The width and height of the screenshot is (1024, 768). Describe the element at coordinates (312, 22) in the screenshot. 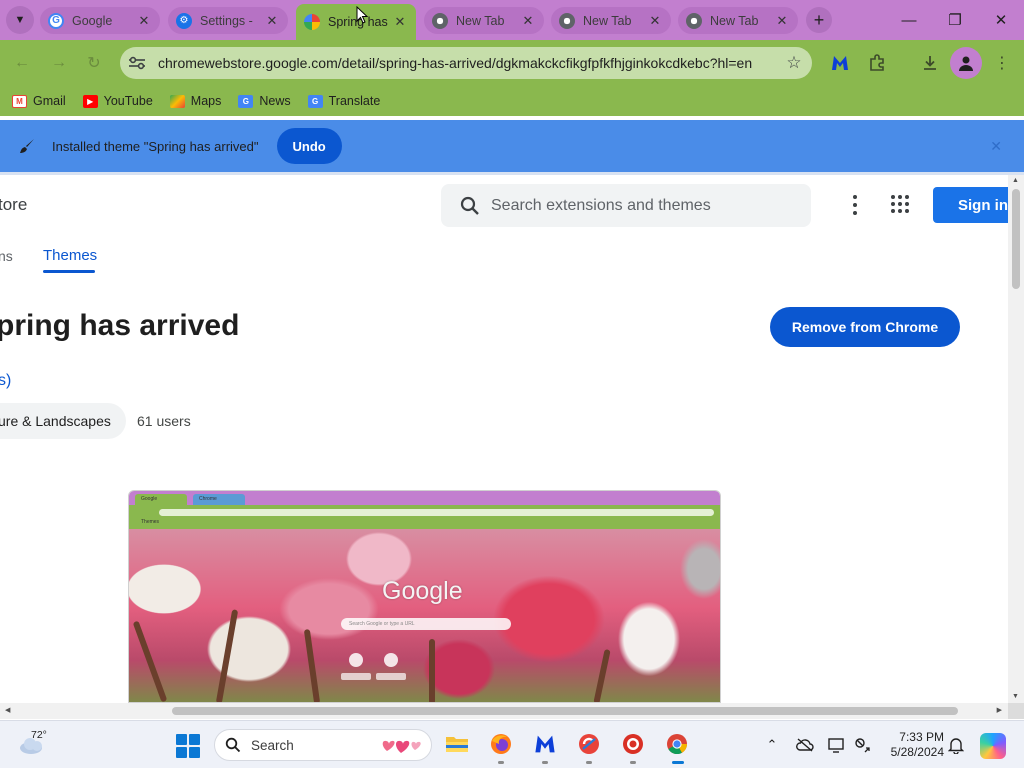

I see `webstore-icon` at that location.